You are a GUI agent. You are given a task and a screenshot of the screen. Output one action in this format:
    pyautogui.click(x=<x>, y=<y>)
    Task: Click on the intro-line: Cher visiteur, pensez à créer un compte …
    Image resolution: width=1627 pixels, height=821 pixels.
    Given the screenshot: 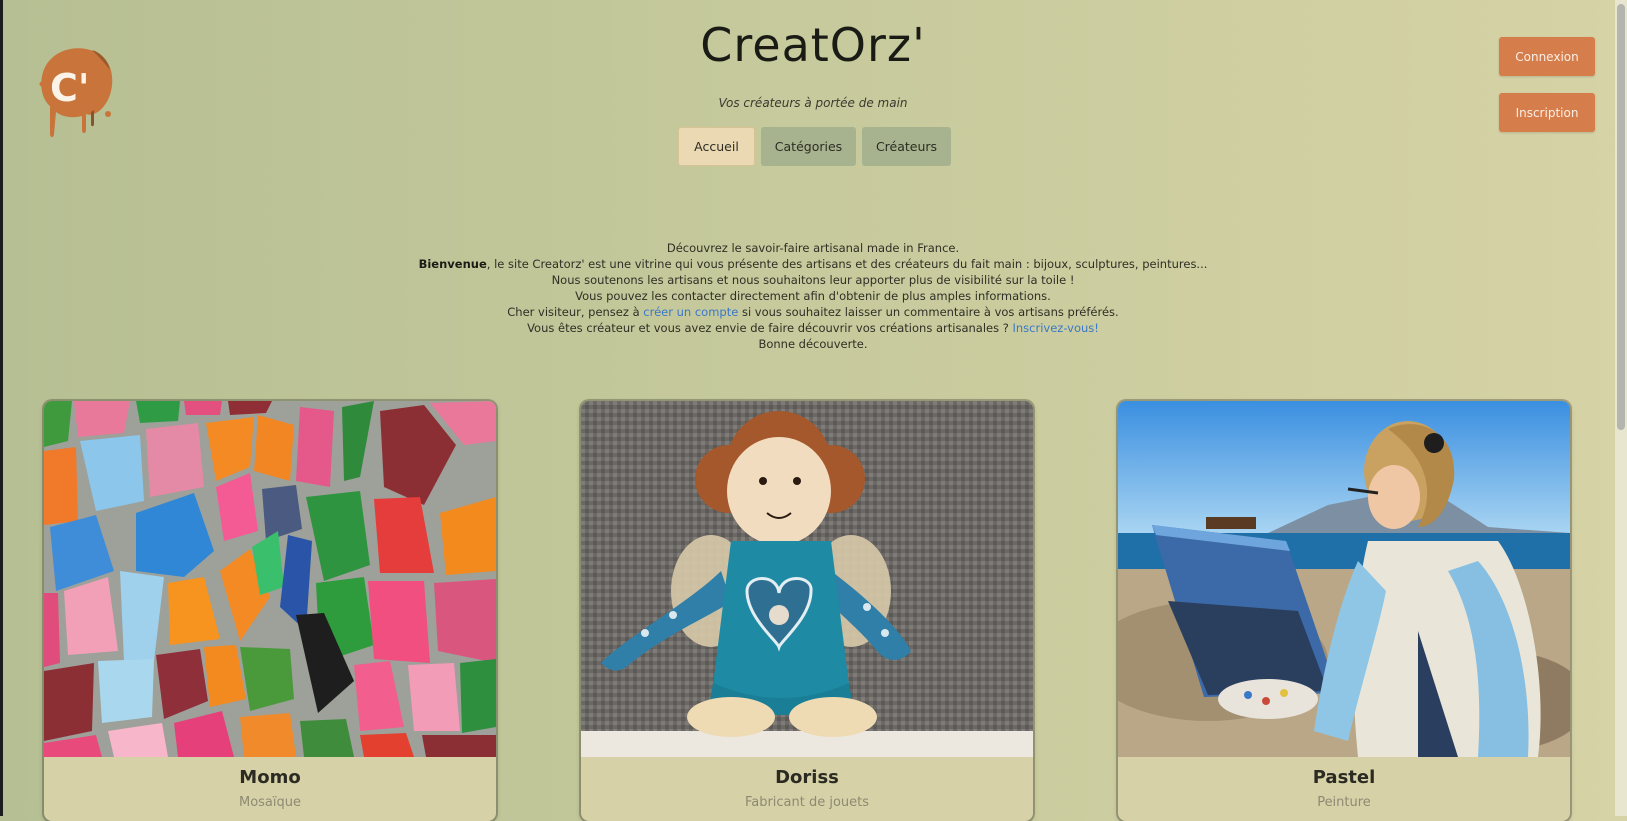 What is the action you would take?
    pyautogui.click(x=813, y=312)
    